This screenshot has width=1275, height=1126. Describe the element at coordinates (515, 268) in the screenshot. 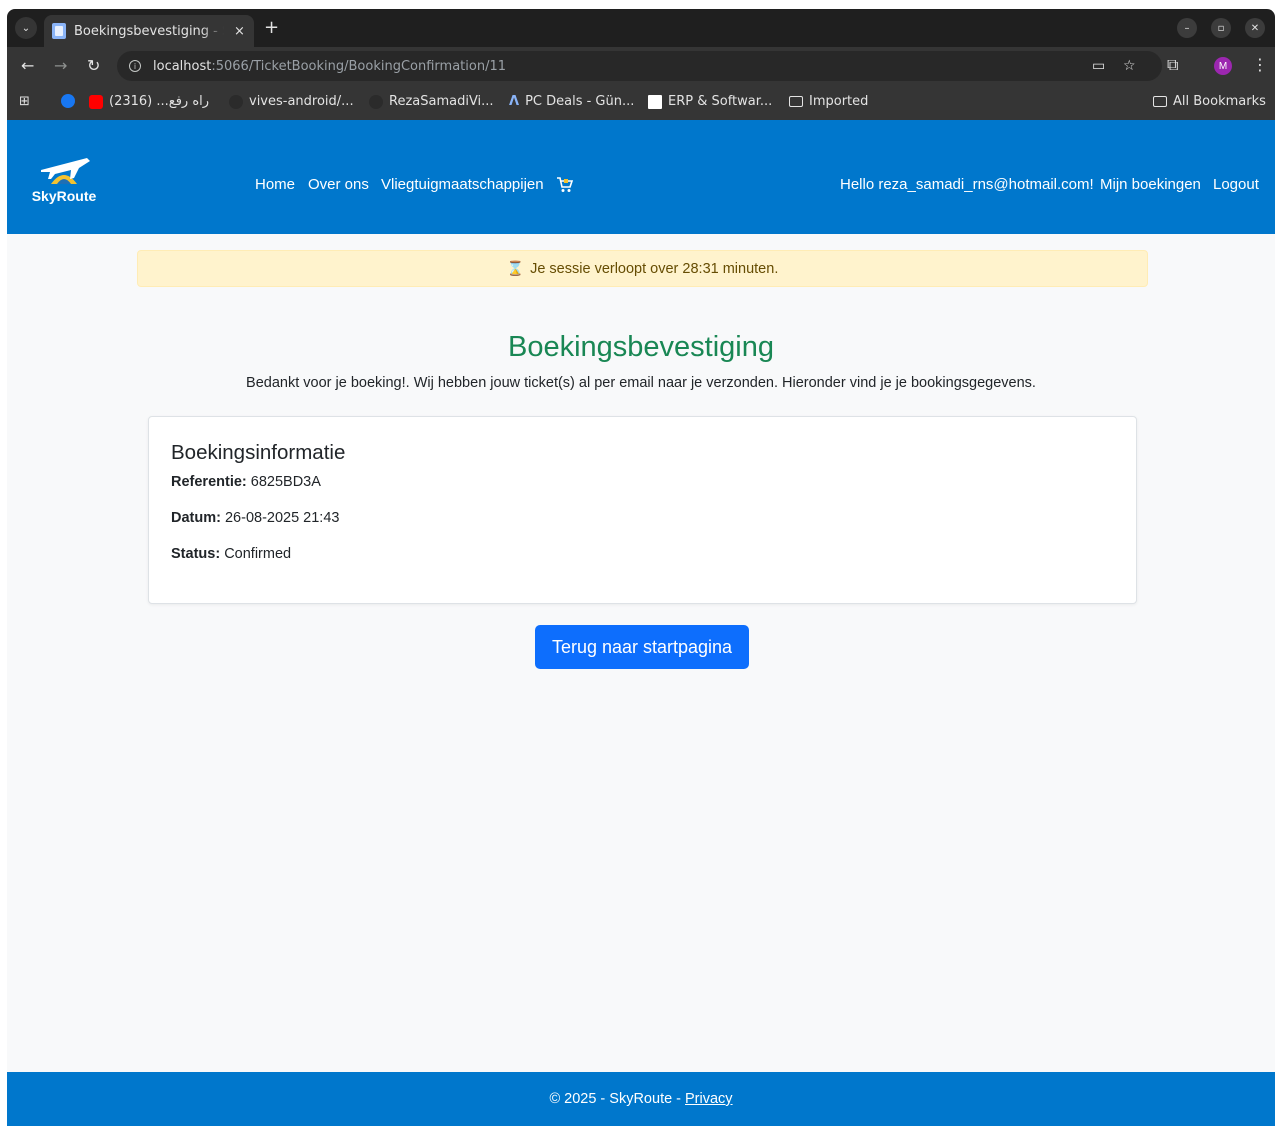

I see `hourglass-icon: ⌛` at that location.